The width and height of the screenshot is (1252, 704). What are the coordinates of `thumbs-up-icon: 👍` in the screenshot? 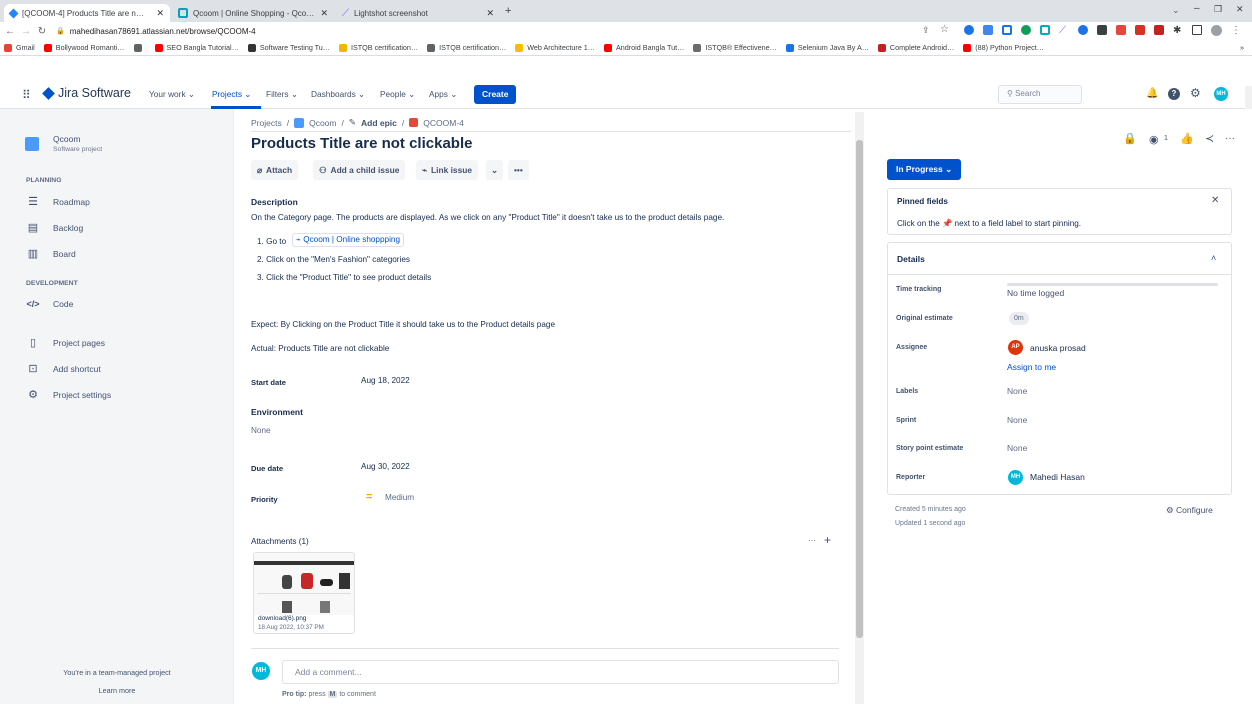 It's located at (1187, 138).